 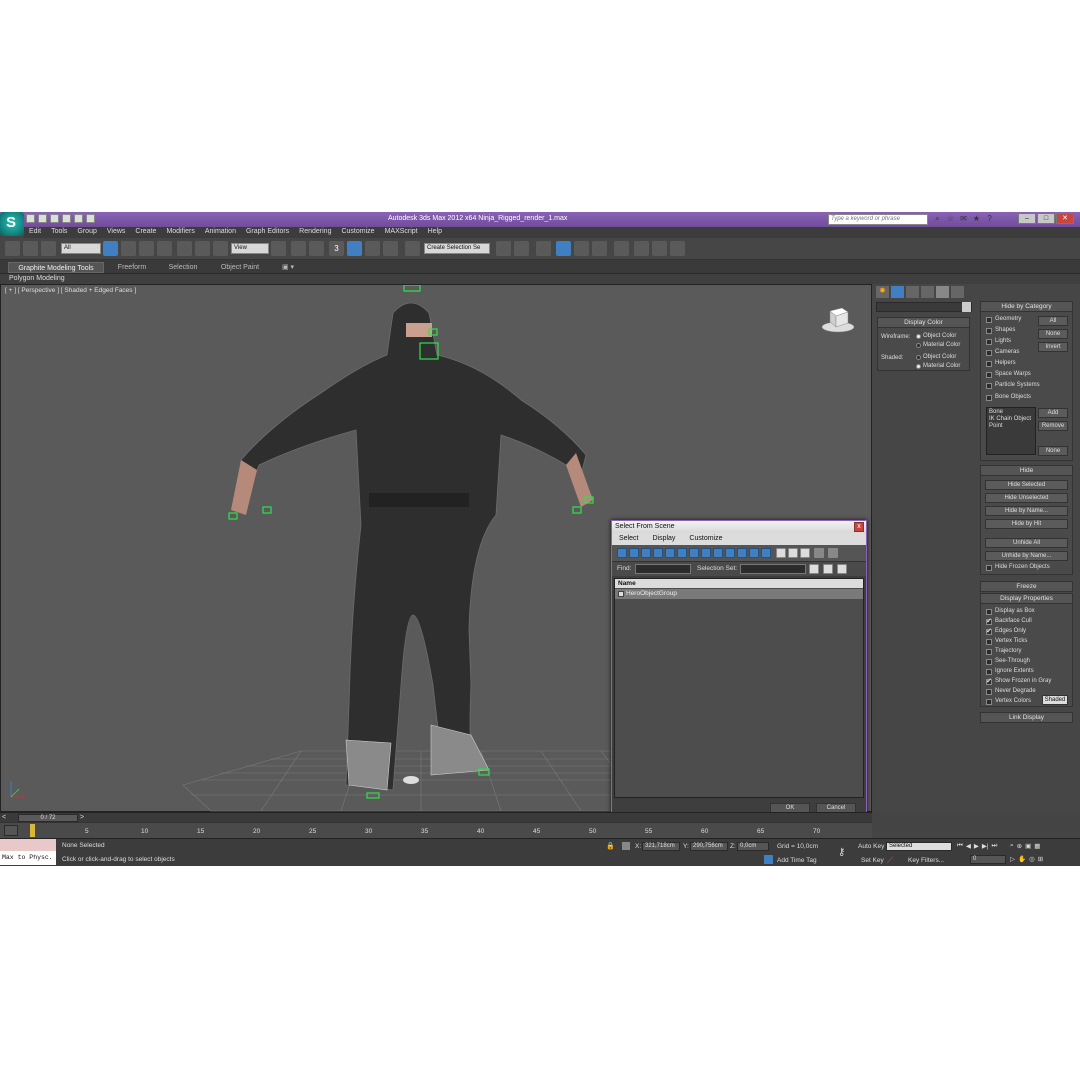 I want to click on helpers-checkbox, so click(x=989, y=364).